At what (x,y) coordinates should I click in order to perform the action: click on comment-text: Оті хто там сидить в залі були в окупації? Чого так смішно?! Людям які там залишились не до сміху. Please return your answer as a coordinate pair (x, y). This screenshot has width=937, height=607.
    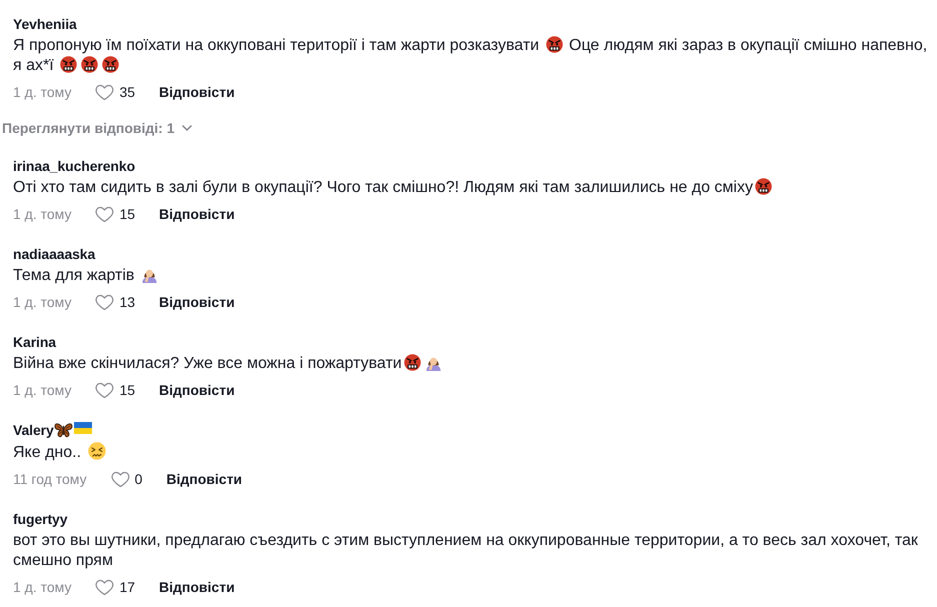
    Looking at the image, I should click on (383, 187).